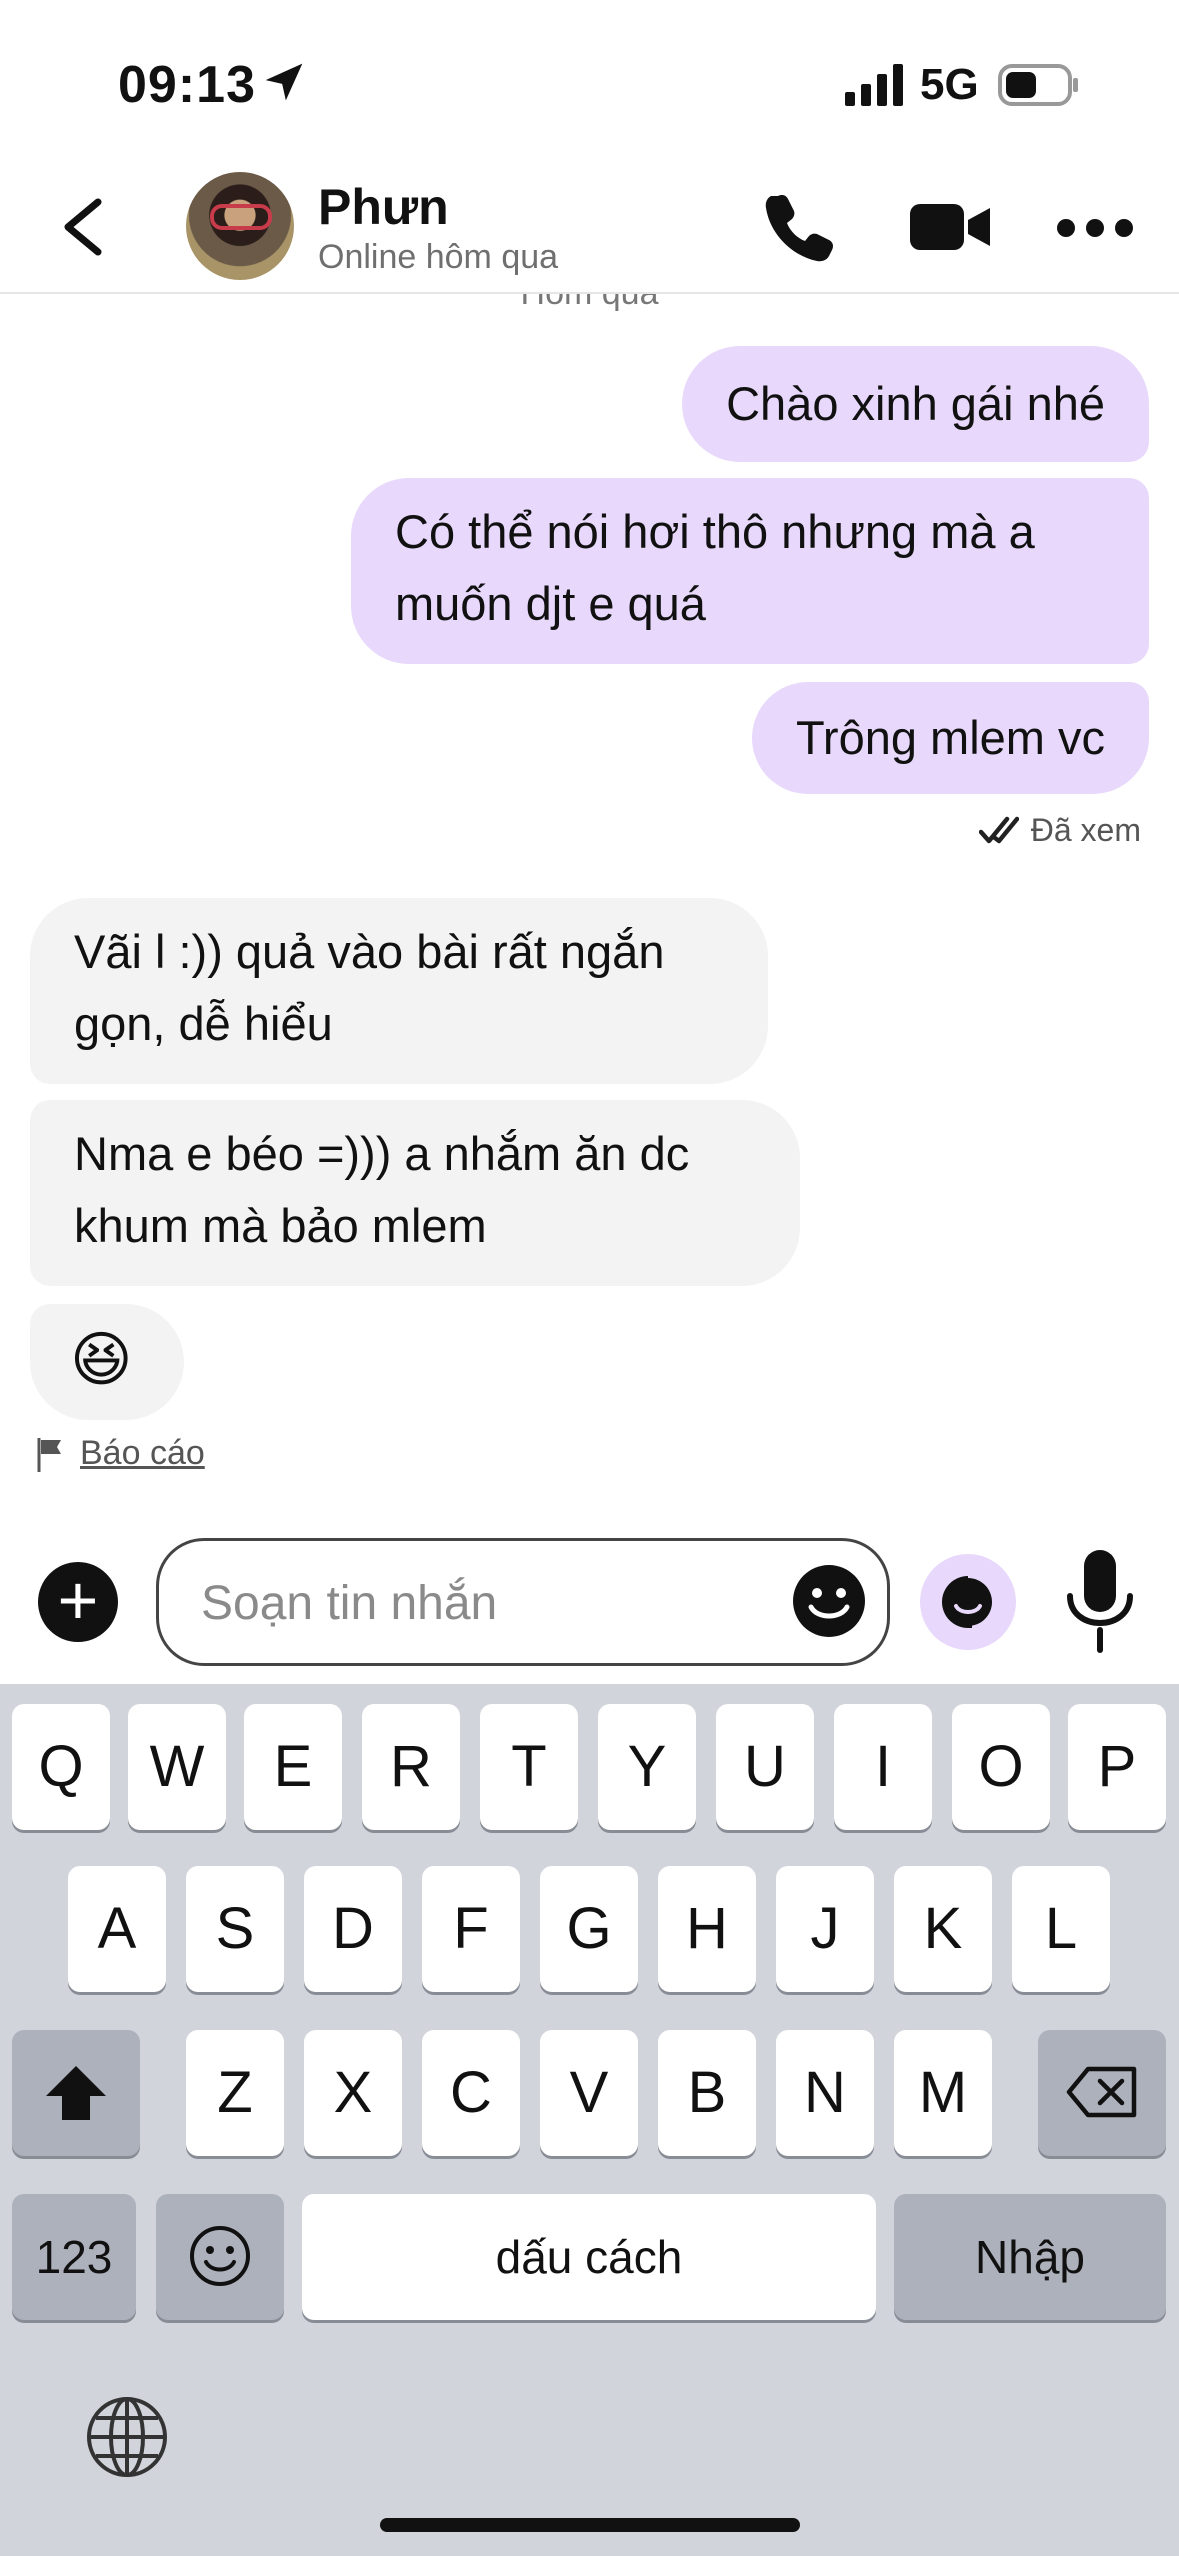 This screenshot has width=1179, height=2556. Describe the element at coordinates (293, 1767) in the screenshot. I see `key-e: E` at that location.